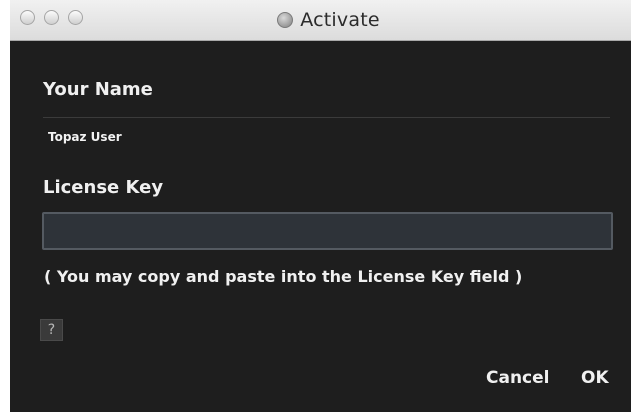 The image size is (641, 412). What do you see at coordinates (327, 231) in the screenshot?
I see `license-key-input` at bounding box center [327, 231].